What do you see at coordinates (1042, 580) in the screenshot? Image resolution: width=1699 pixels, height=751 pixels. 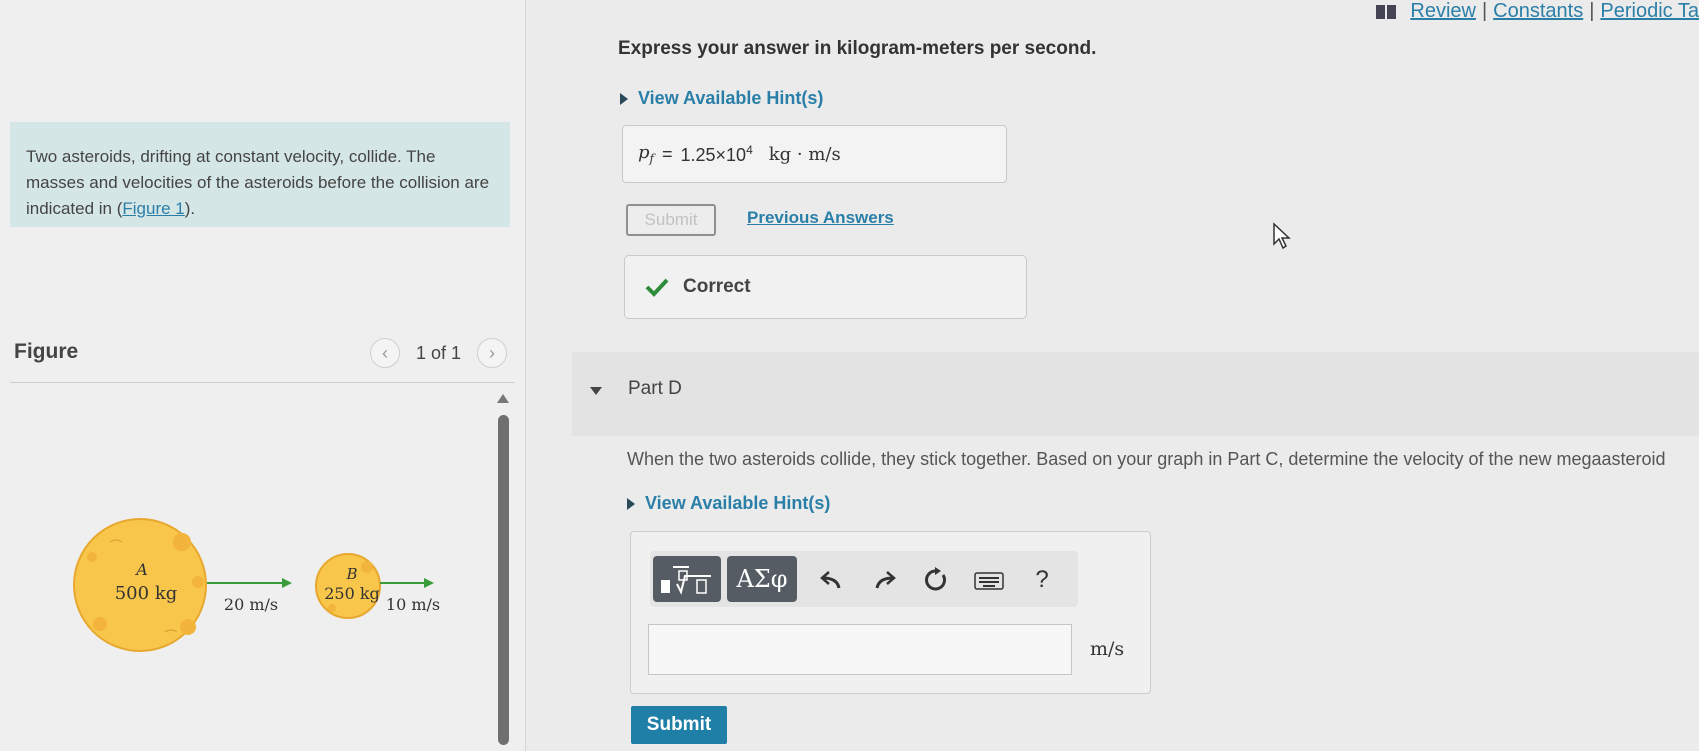 I see `help-icon: ?` at bounding box center [1042, 580].